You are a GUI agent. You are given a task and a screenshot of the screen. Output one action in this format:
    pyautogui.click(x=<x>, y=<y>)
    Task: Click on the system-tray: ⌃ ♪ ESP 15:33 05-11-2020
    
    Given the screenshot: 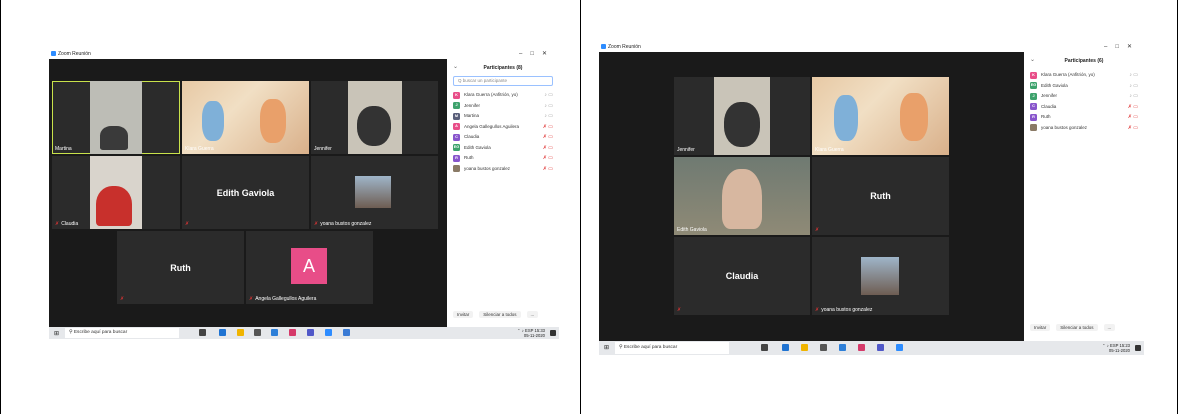 What is the action you would take?
    pyautogui.click(x=531, y=333)
    